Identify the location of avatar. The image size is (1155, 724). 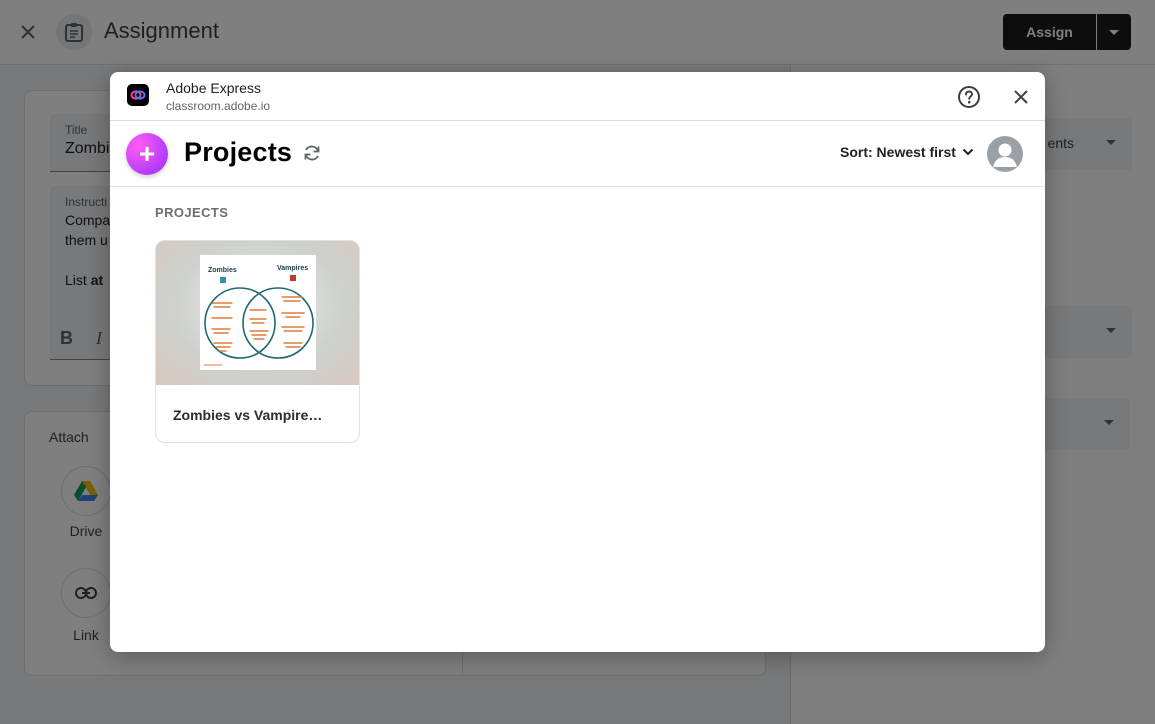
(1005, 154).